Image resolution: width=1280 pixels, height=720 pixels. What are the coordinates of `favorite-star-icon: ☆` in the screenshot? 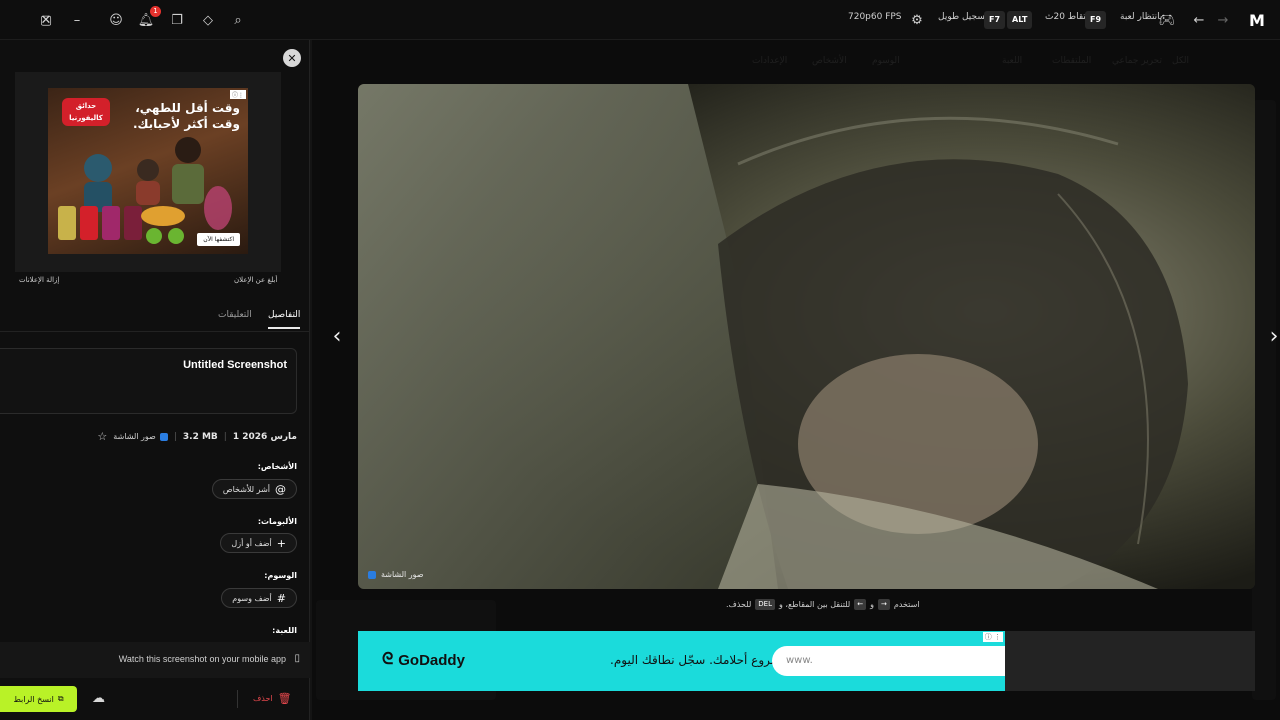 It's located at (102, 436).